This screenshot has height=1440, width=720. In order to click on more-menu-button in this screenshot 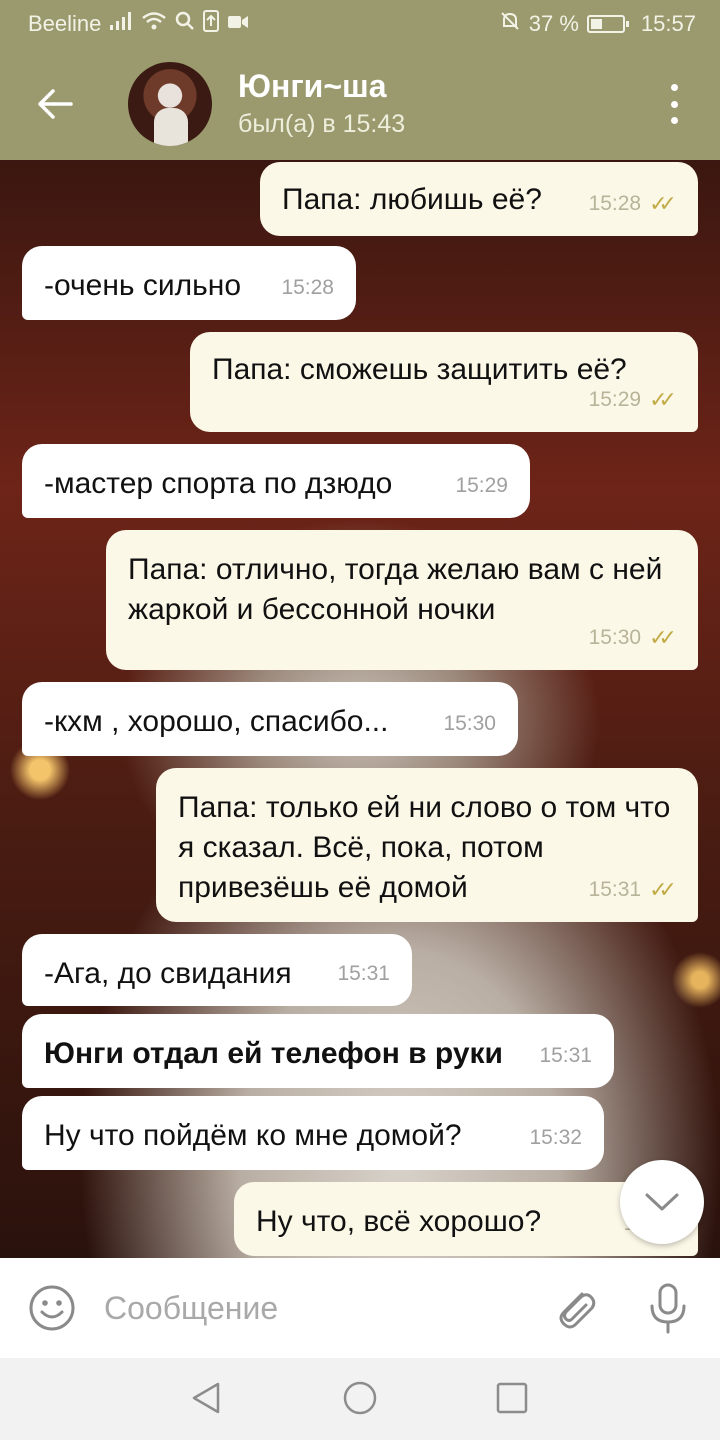, I will do `click(674, 104)`.